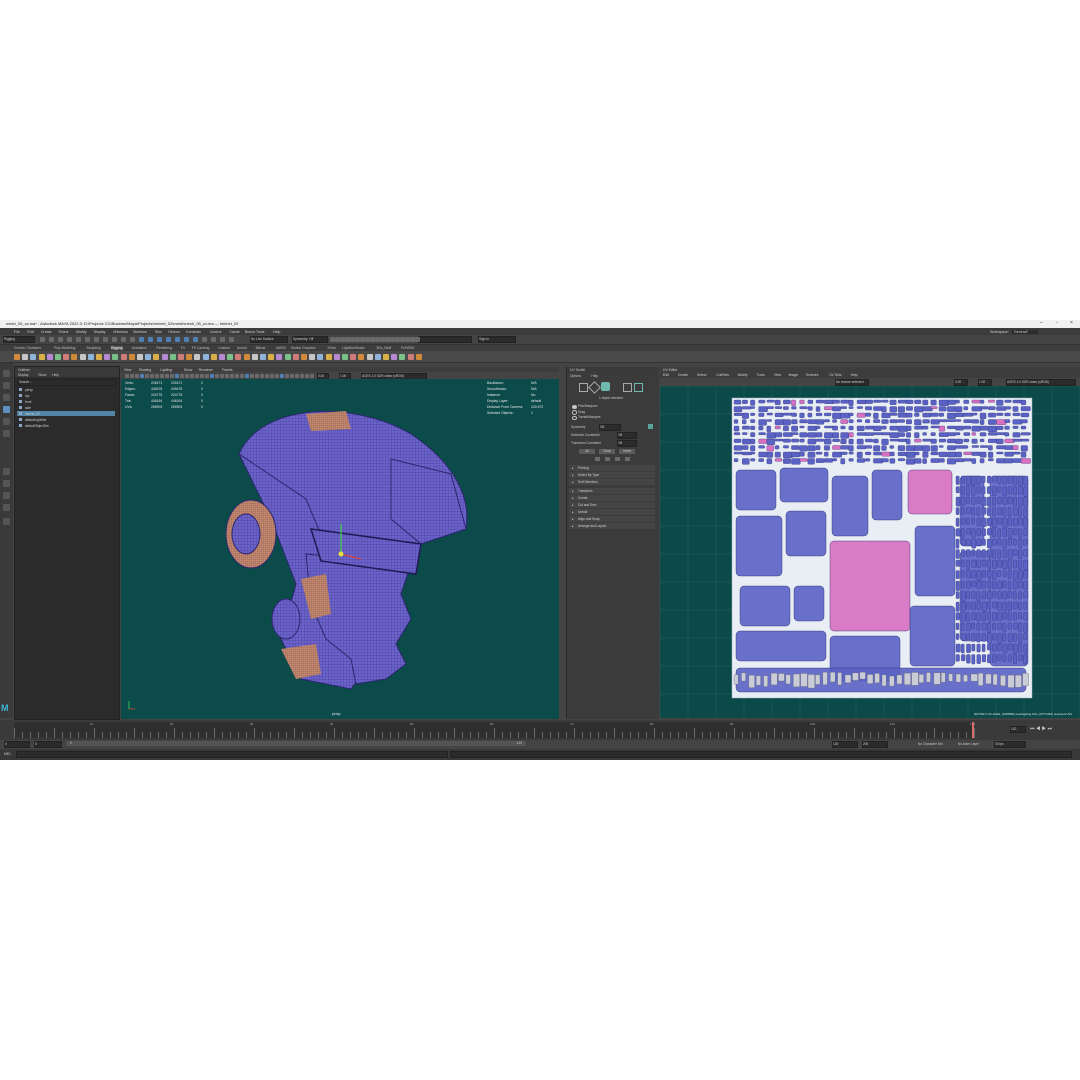 This screenshot has width=1080, height=1080. I want to click on uv-gamma-field: 1.00, so click(985, 382).